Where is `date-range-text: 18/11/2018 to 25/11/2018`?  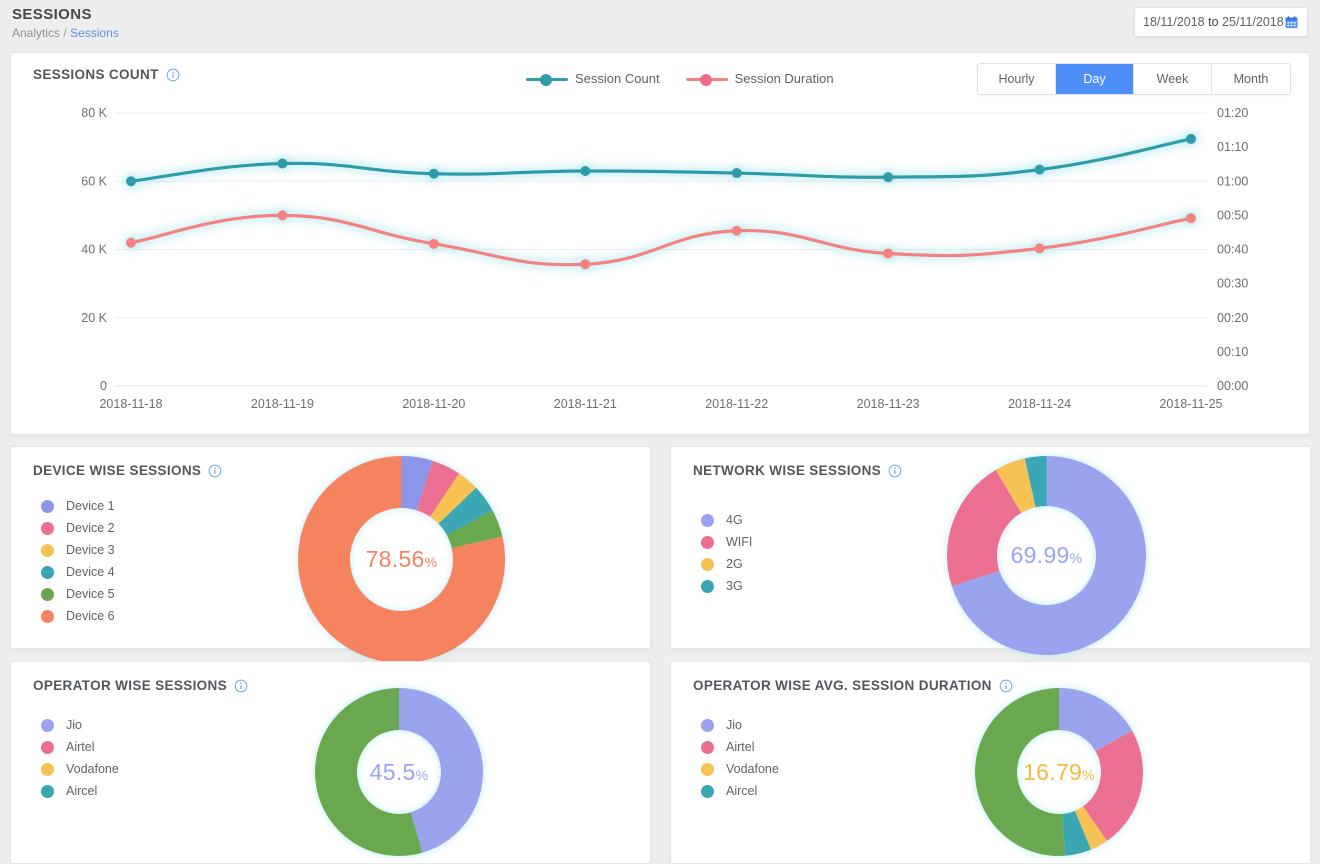 date-range-text: 18/11/2018 to 25/11/2018 is located at coordinates (1213, 22).